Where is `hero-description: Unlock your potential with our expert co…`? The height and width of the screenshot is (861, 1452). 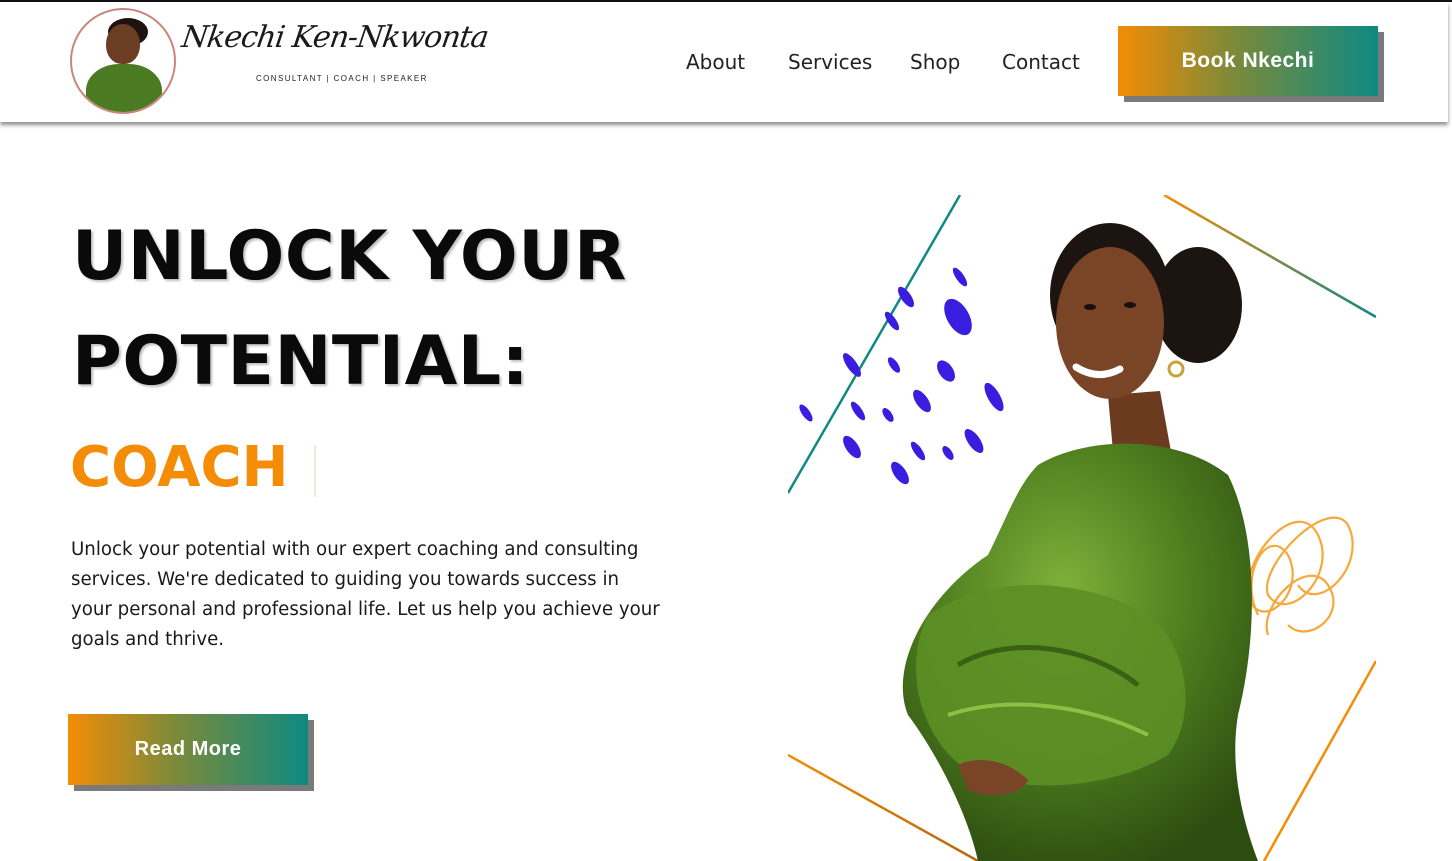
hero-description: Unlock your potential with our expert co… is located at coordinates (365, 594).